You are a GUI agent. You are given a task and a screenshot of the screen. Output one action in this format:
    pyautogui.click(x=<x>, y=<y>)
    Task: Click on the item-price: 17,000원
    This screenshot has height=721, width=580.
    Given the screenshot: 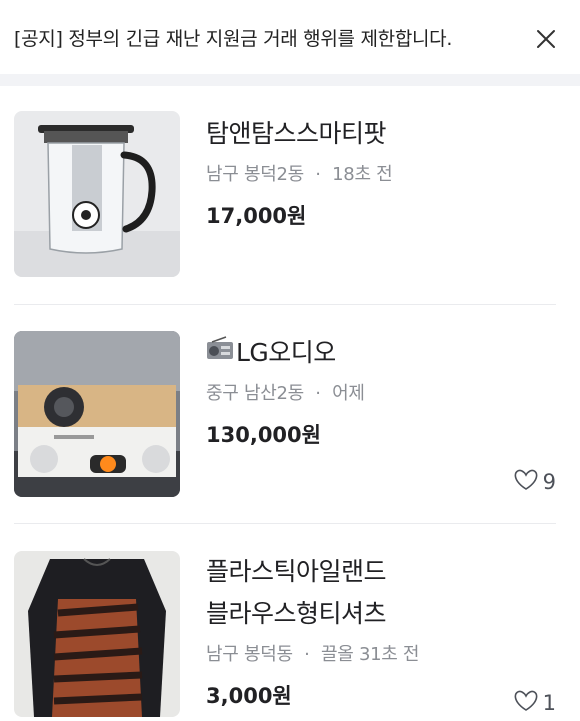 What is the action you would take?
    pyautogui.click(x=256, y=216)
    